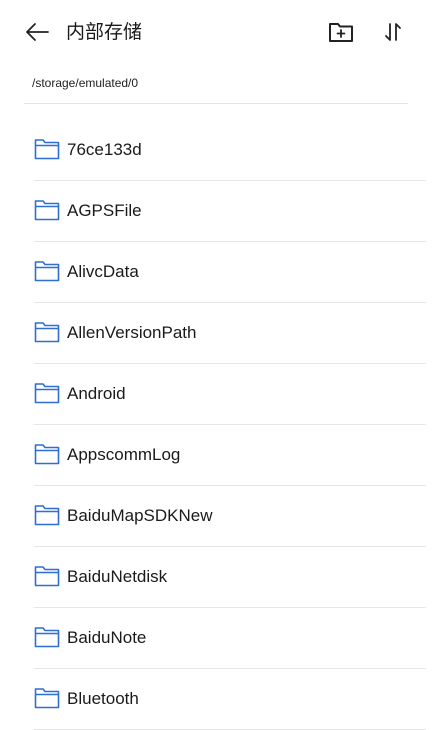  What do you see at coordinates (85, 83) in the screenshot?
I see `current-path: /storage/emulated/0` at bounding box center [85, 83].